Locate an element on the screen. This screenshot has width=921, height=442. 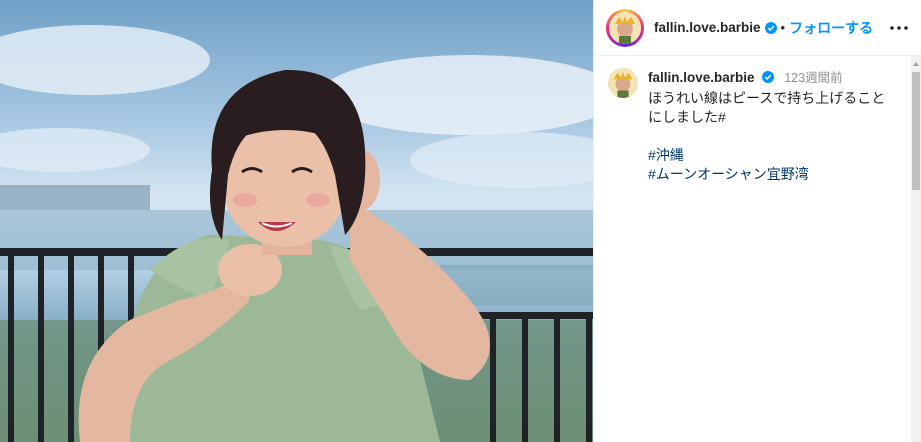
avatar is located at coordinates (625, 27).